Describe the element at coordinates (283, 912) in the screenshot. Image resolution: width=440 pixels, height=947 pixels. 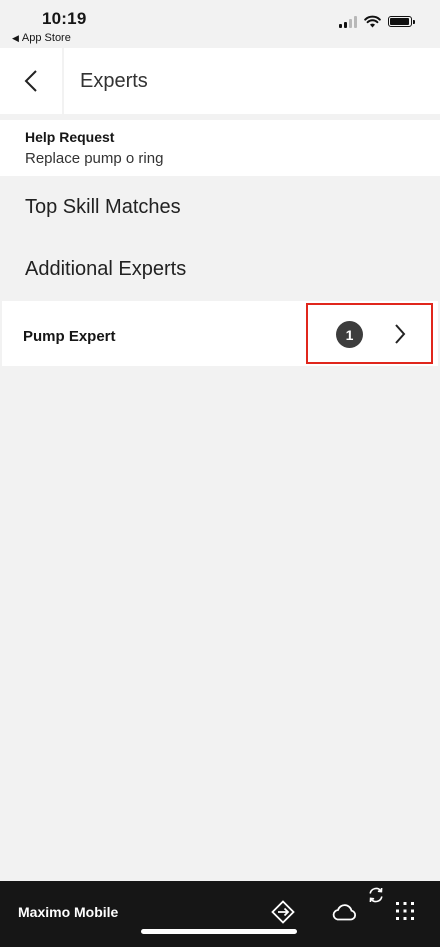
I see `navigator-icon` at that location.